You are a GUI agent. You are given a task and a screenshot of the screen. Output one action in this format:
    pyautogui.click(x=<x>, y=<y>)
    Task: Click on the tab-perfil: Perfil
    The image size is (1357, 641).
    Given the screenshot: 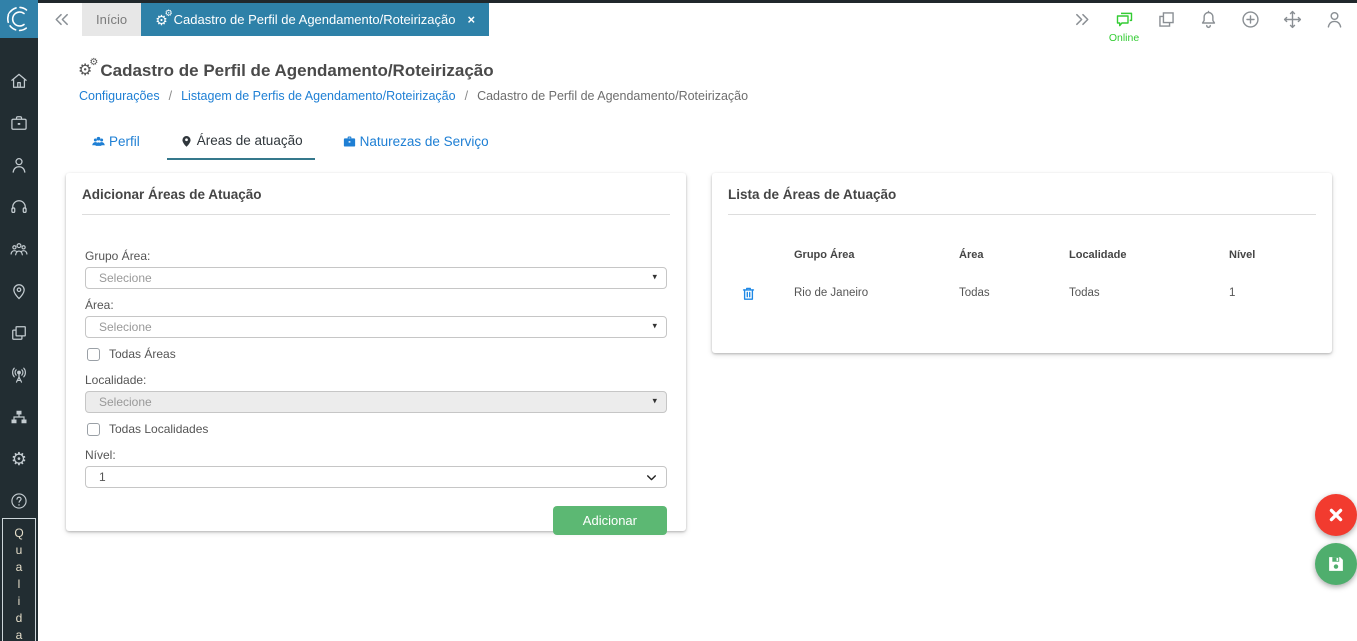 What is the action you would take?
    pyautogui.click(x=115, y=144)
    